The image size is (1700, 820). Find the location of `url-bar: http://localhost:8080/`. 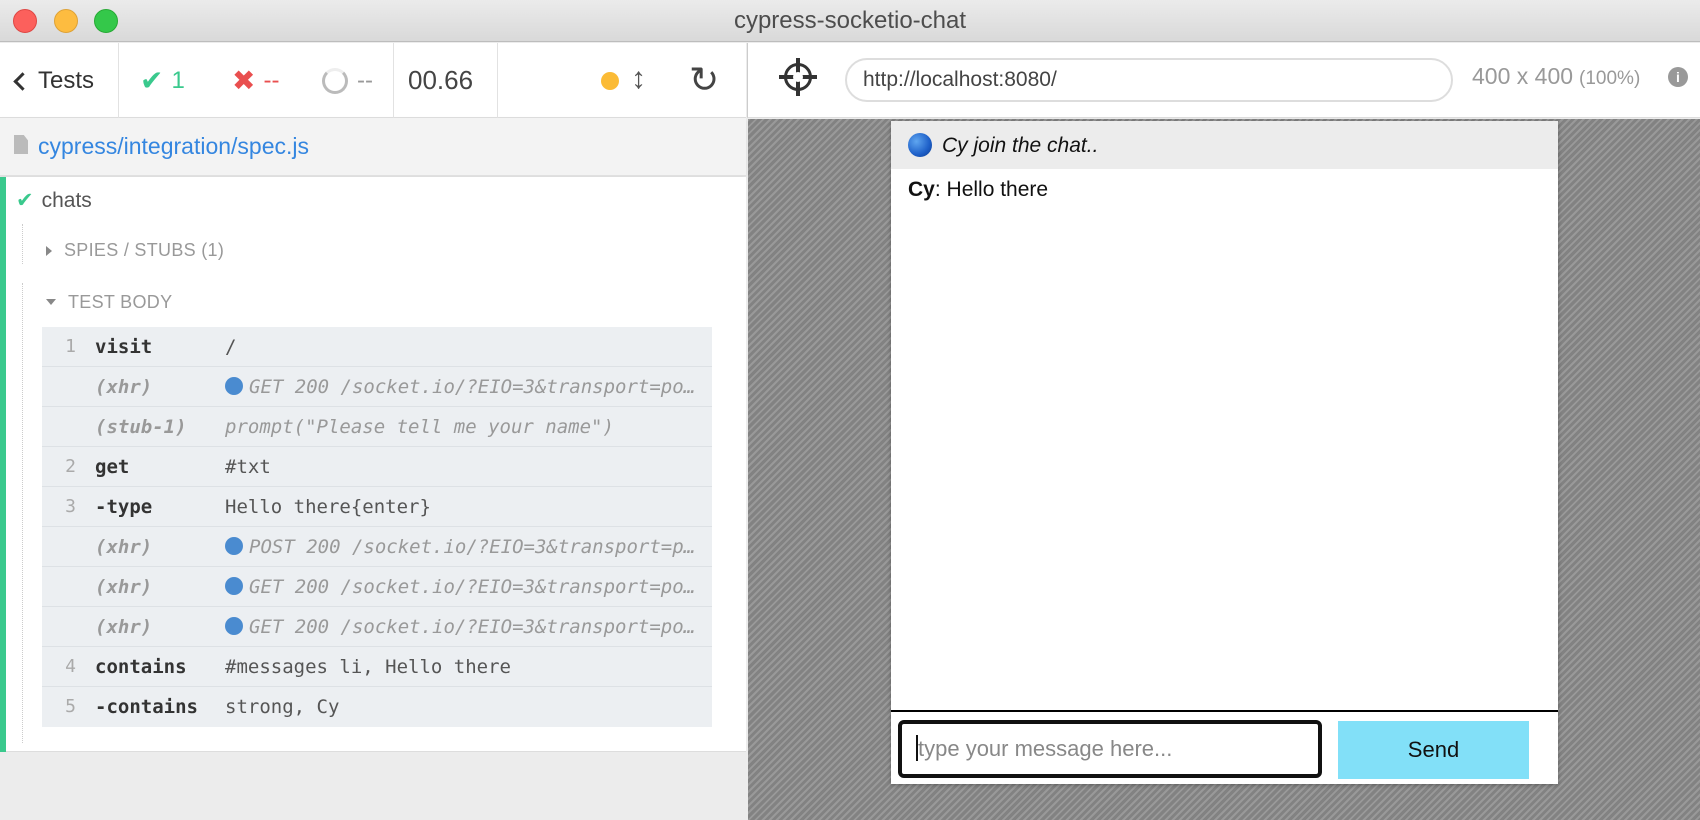

url-bar: http://localhost:8080/ is located at coordinates (1149, 80).